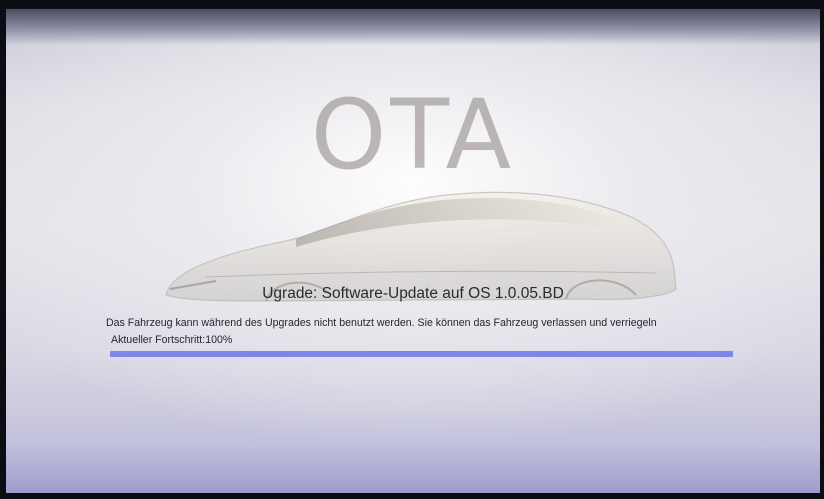 This screenshot has width=824, height=499. I want to click on progress-bar-fill, so click(421, 354).